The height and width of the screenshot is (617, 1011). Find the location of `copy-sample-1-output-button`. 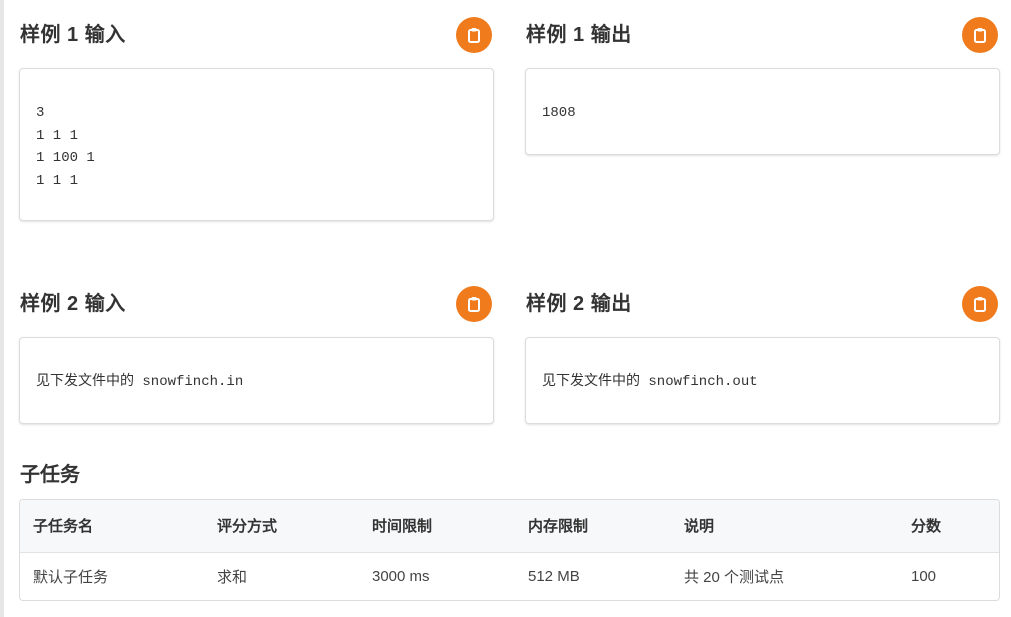

copy-sample-1-output-button is located at coordinates (980, 35).